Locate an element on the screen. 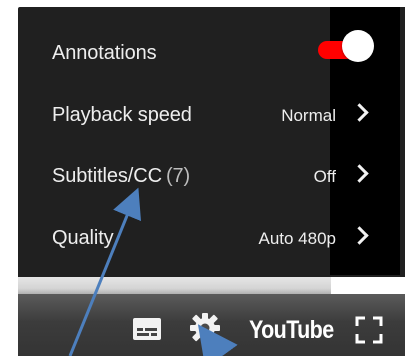 The image size is (405, 356). quality-row: Quality Auto 480p is located at coordinates (204, 237).